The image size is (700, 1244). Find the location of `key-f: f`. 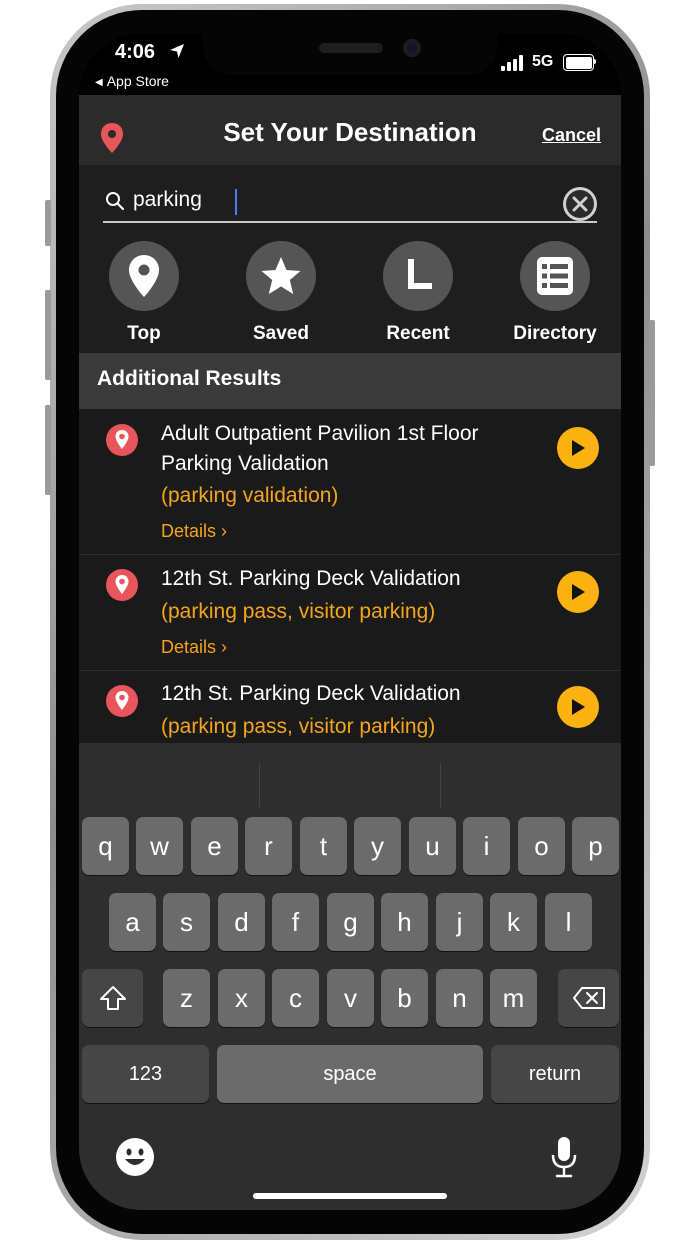

key-f: f is located at coordinates (295, 922).